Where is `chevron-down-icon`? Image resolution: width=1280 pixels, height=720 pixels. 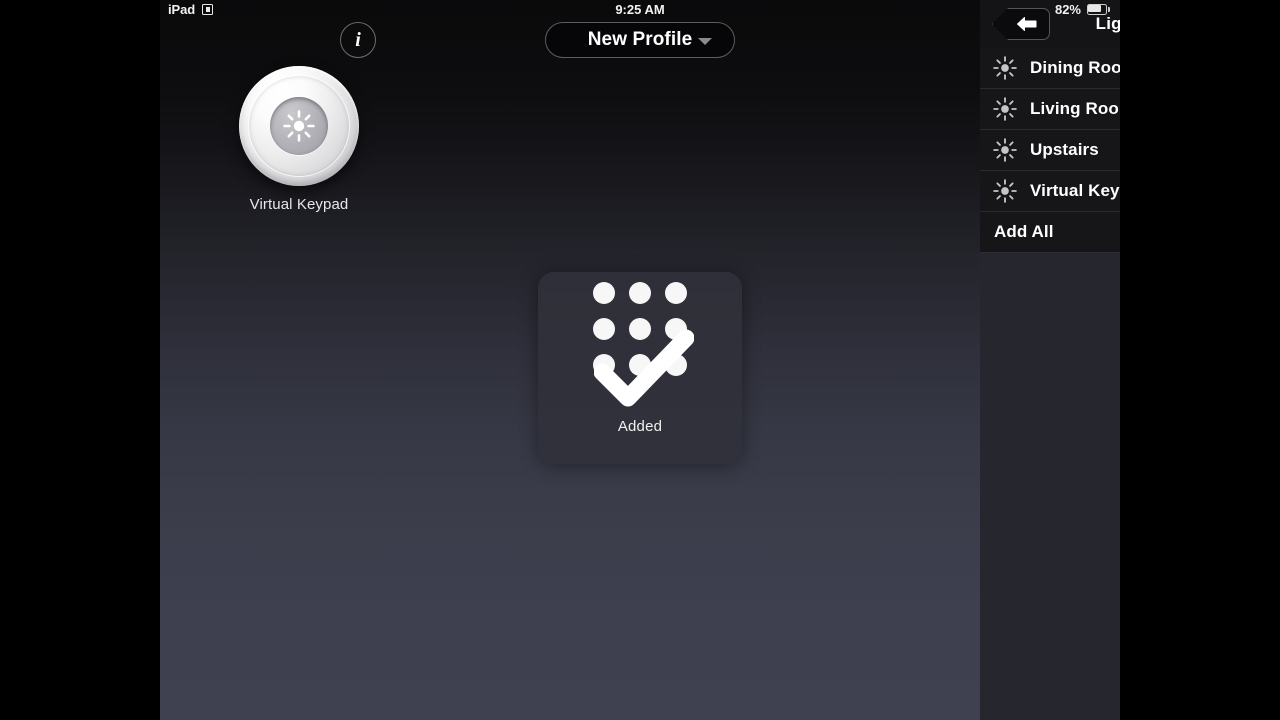 chevron-down-icon is located at coordinates (705, 41).